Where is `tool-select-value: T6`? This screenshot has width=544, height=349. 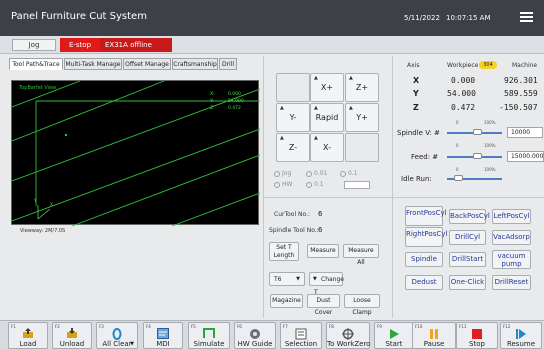 tool-select-value: T6 is located at coordinates (278, 279).